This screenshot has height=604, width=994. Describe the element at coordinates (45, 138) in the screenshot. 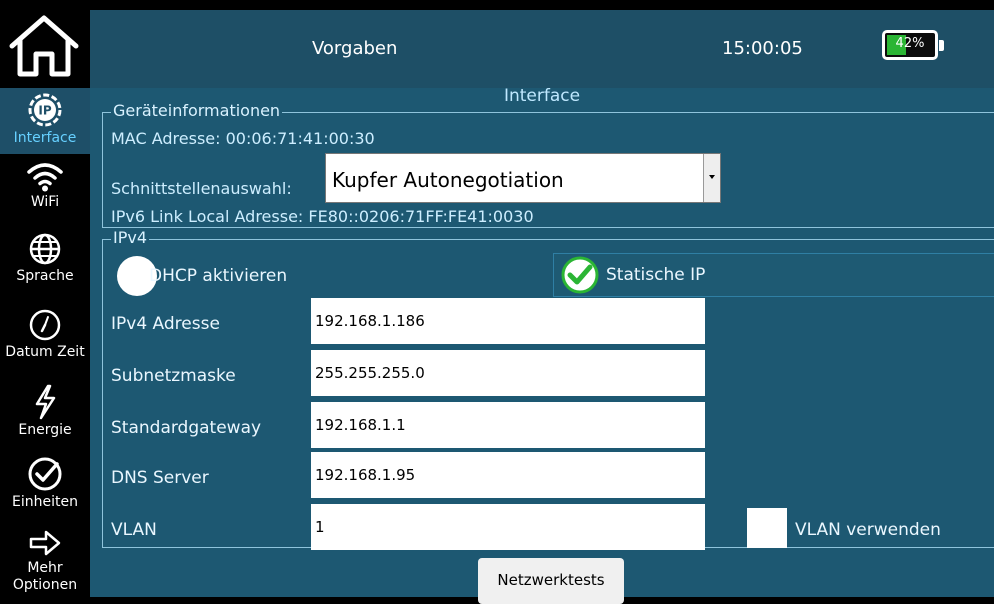

I see `sidebar-item-label: Interface` at that location.